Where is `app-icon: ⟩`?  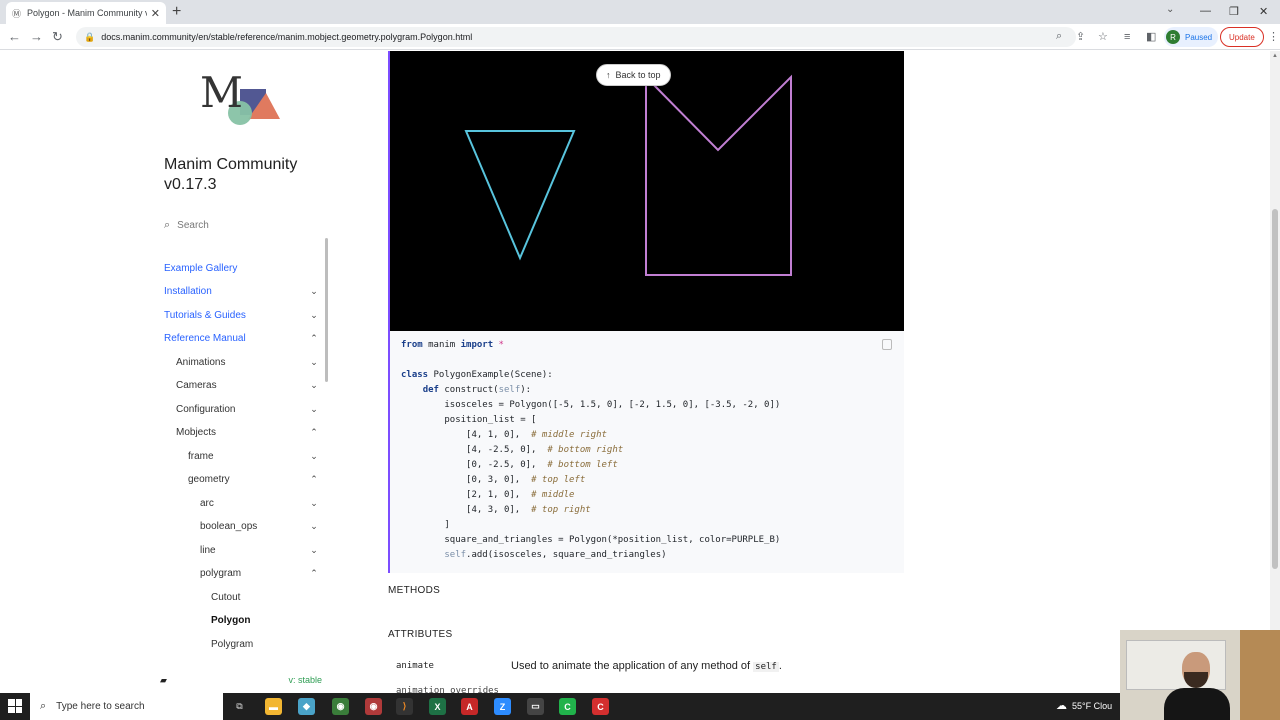
app-icon: ⟩ is located at coordinates (404, 706).